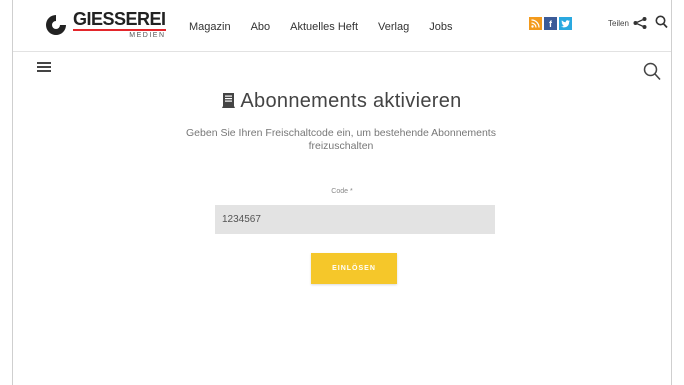  What do you see at coordinates (324, 27) in the screenshot?
I see `nav-item-aktuelles-heft: Aktuelles Heft` at bounding box center [324, 27].